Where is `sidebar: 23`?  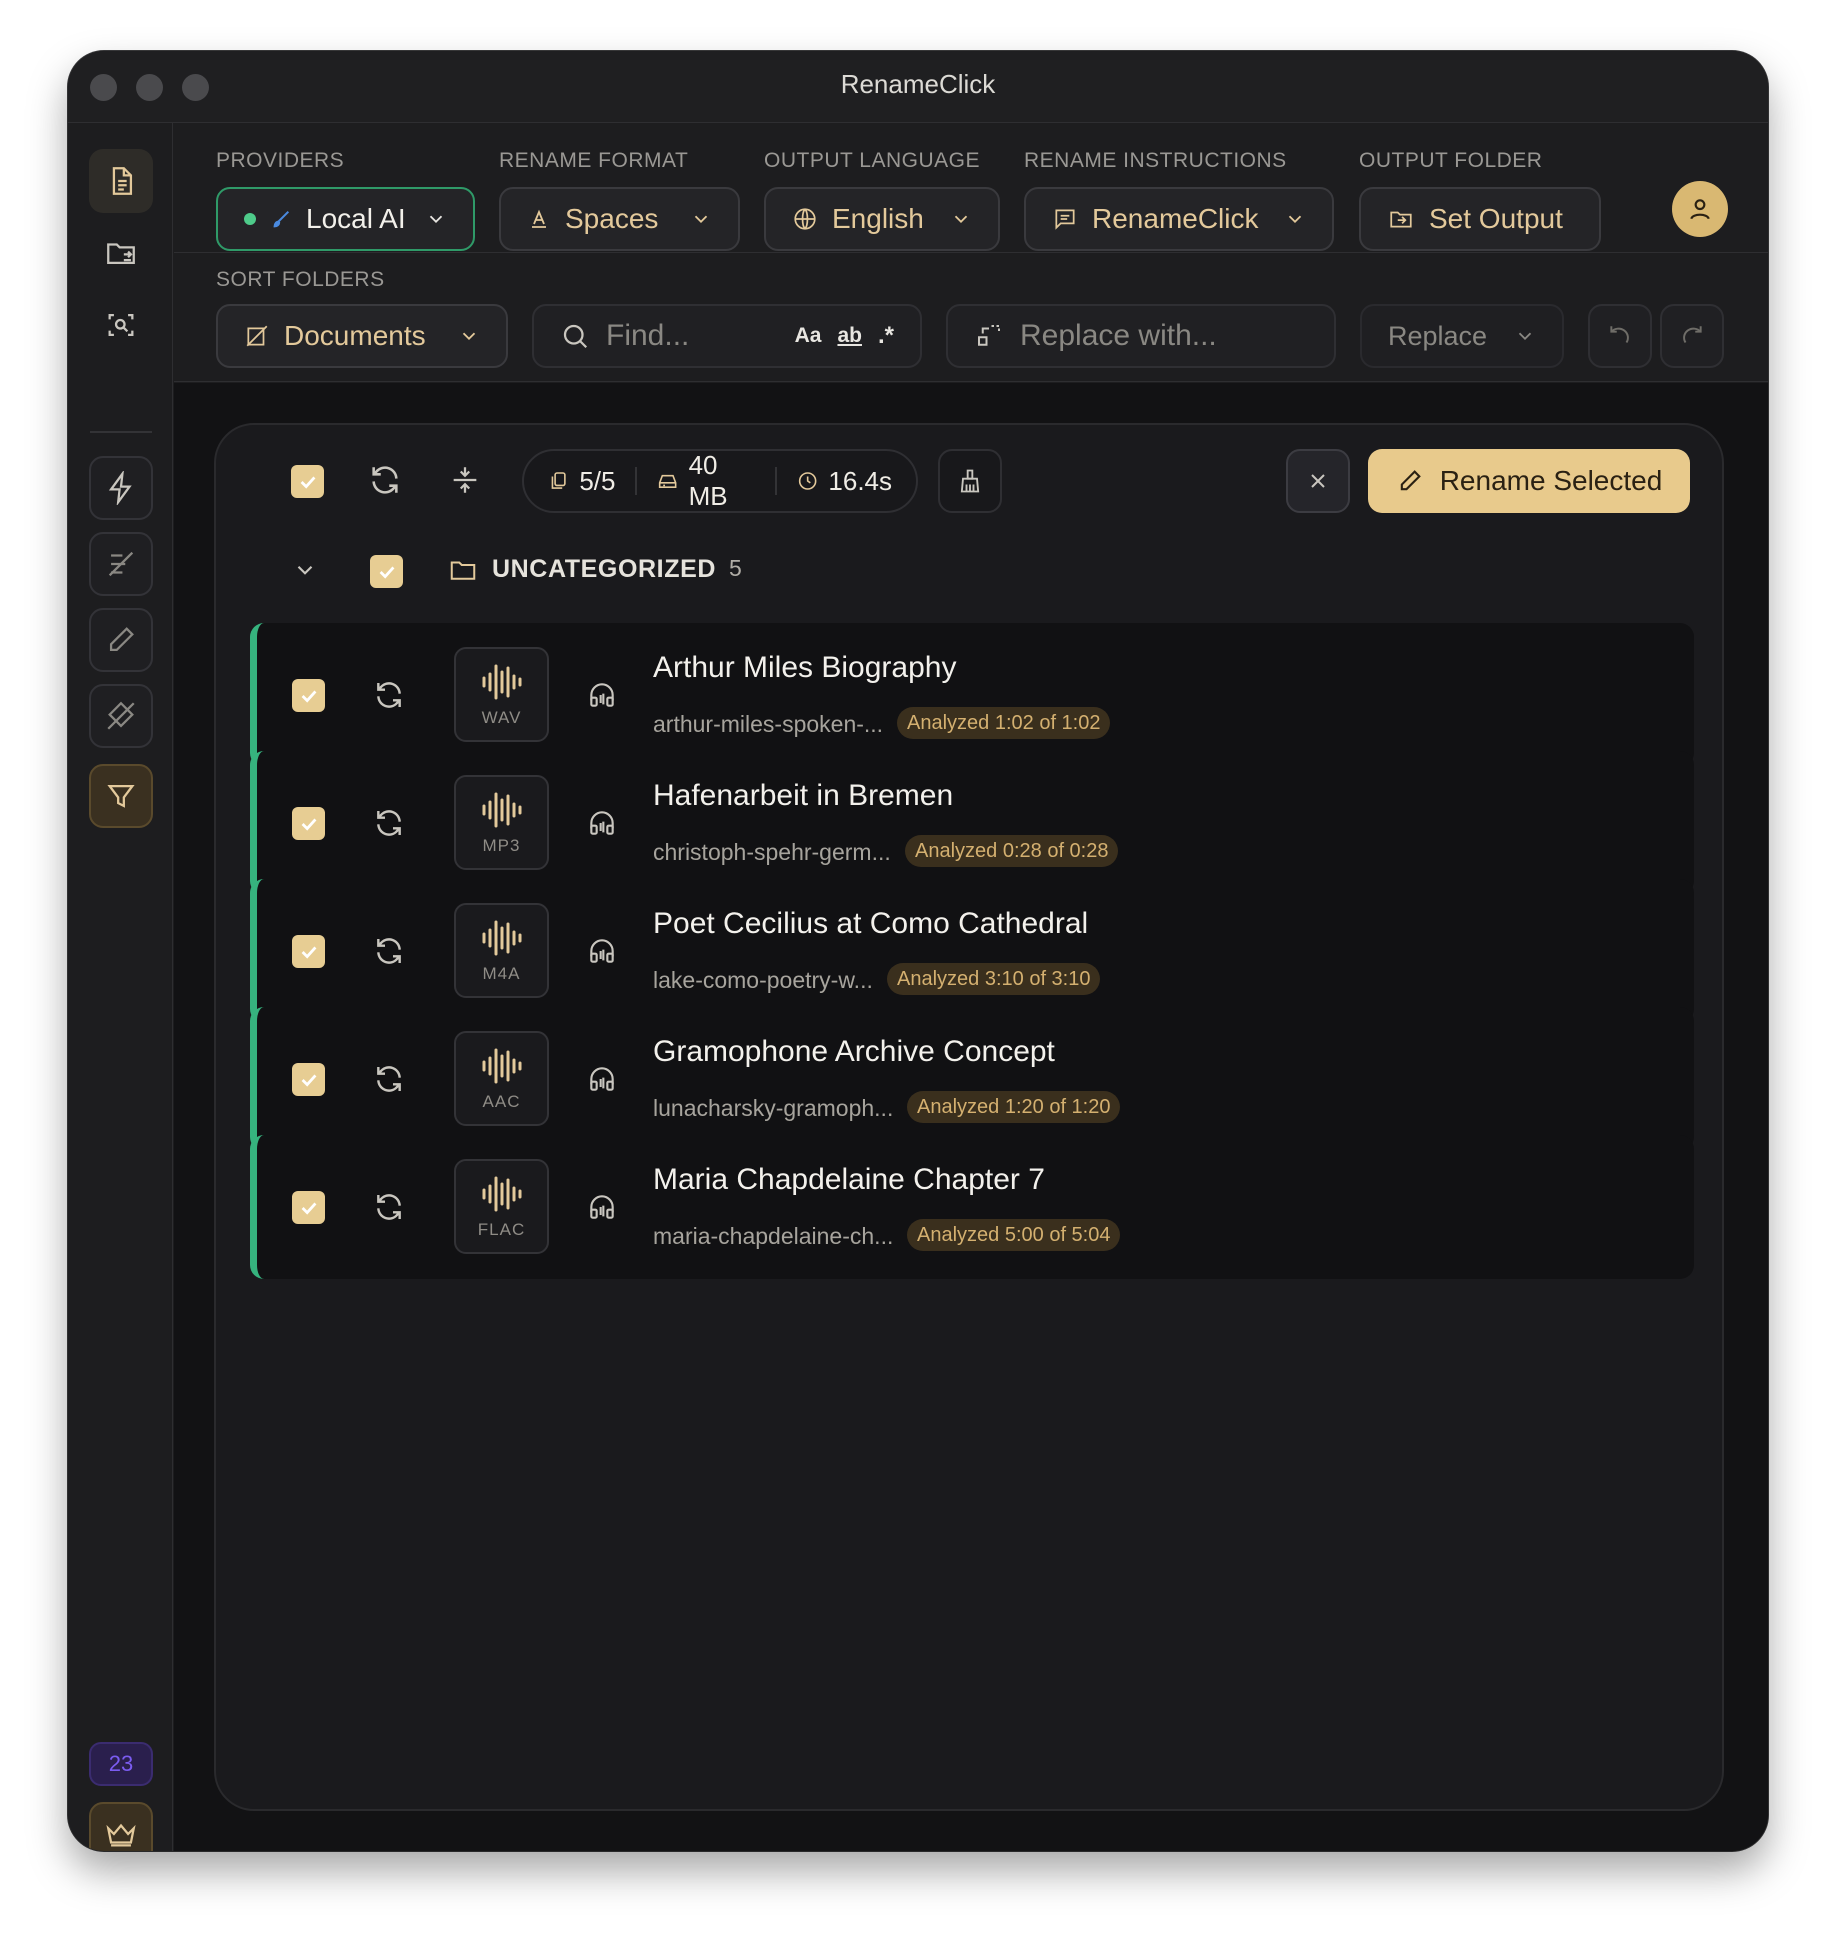
sidebar: 23 is located at coordinates (120, 987).